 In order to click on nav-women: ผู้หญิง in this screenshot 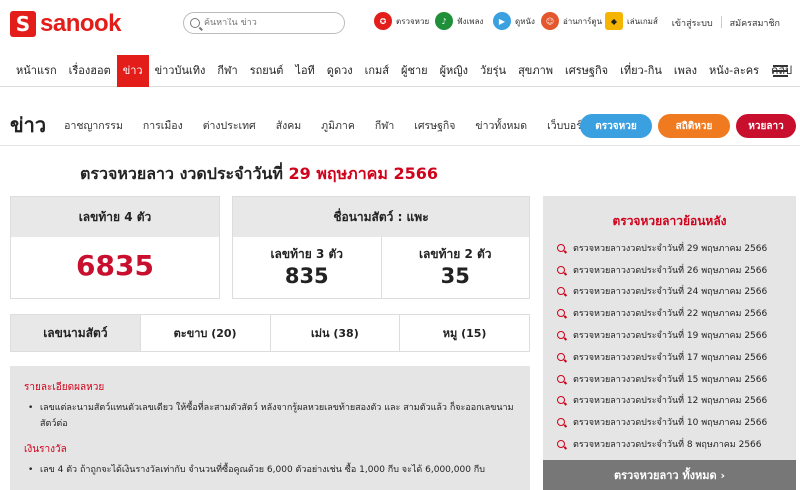, I will do `click(454, 71)`.